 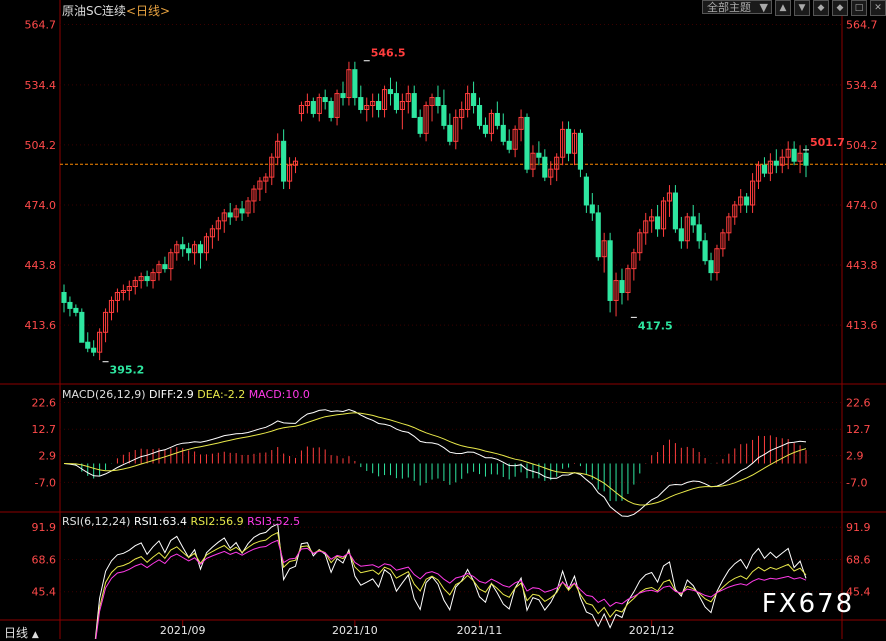 What do you see at coordinates (148, 11) in the screenshot?
I see `period-label: <日线>` at bounding box center [148, 11].